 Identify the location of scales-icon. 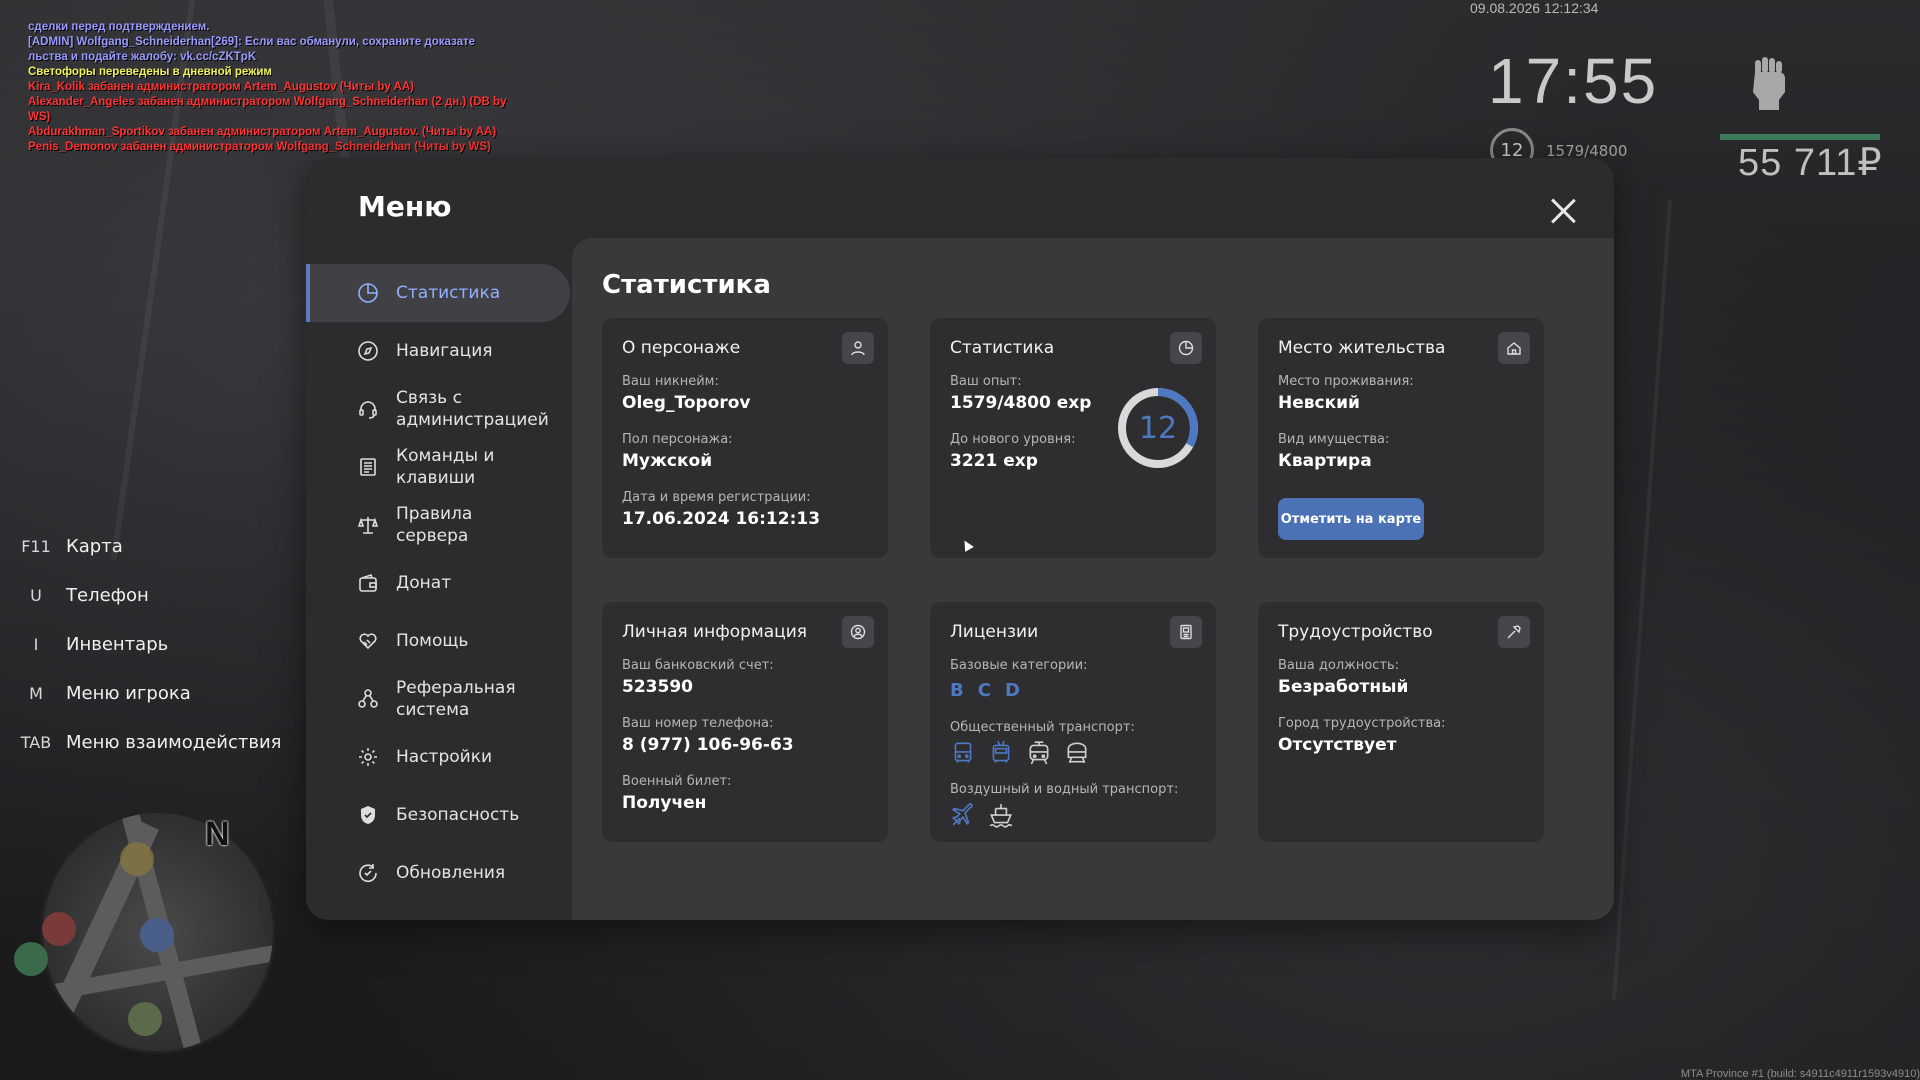
(368, 525).